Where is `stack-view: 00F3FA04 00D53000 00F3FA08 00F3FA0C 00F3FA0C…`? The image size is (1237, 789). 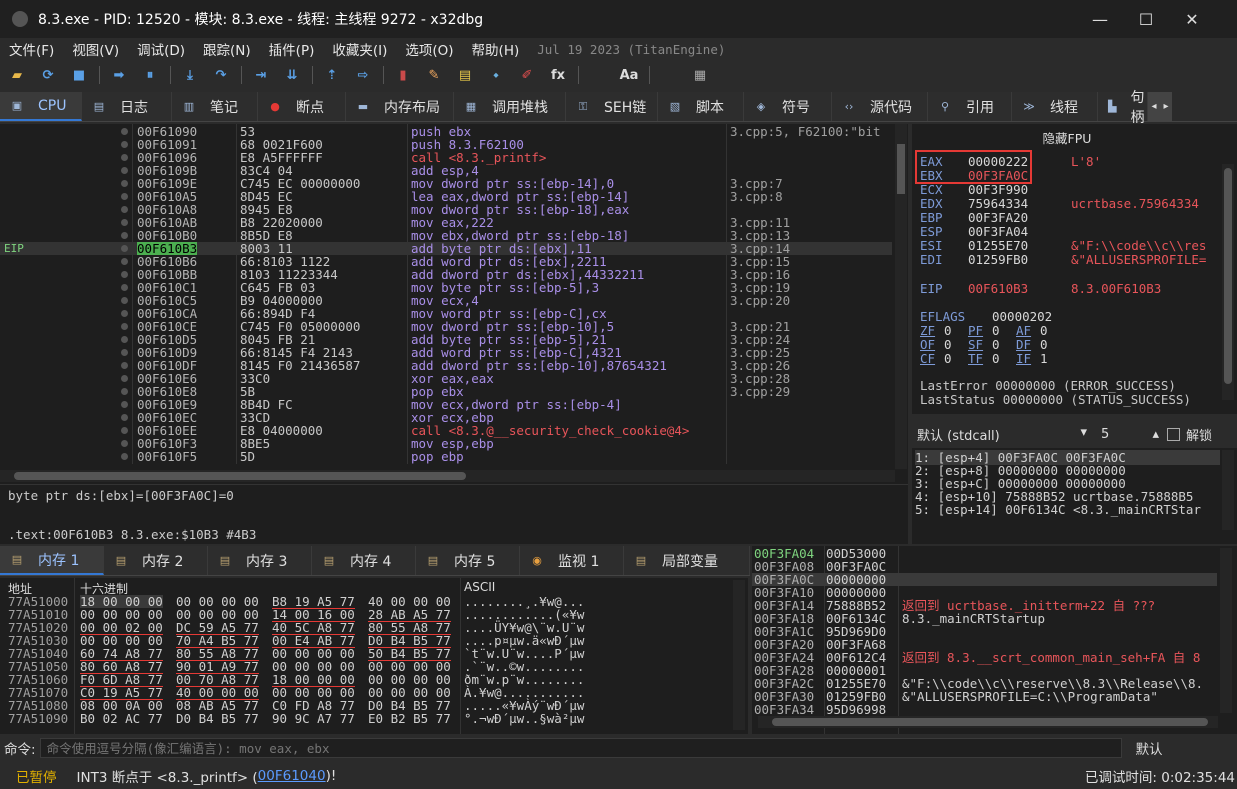
stack-view: 00F3FA04 00D53000 00F3FA08 00F3FA0C 00F3FA0C… is located at coordinates (994, 640).